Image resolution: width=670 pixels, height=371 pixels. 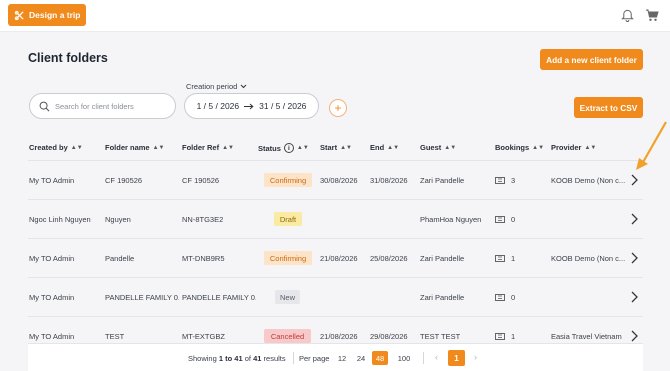 What do you see at coordinates (201, 147) in the screenshot?
I see `col-folder-ref-label: Folder Ref` at bounding box center [201, 147].